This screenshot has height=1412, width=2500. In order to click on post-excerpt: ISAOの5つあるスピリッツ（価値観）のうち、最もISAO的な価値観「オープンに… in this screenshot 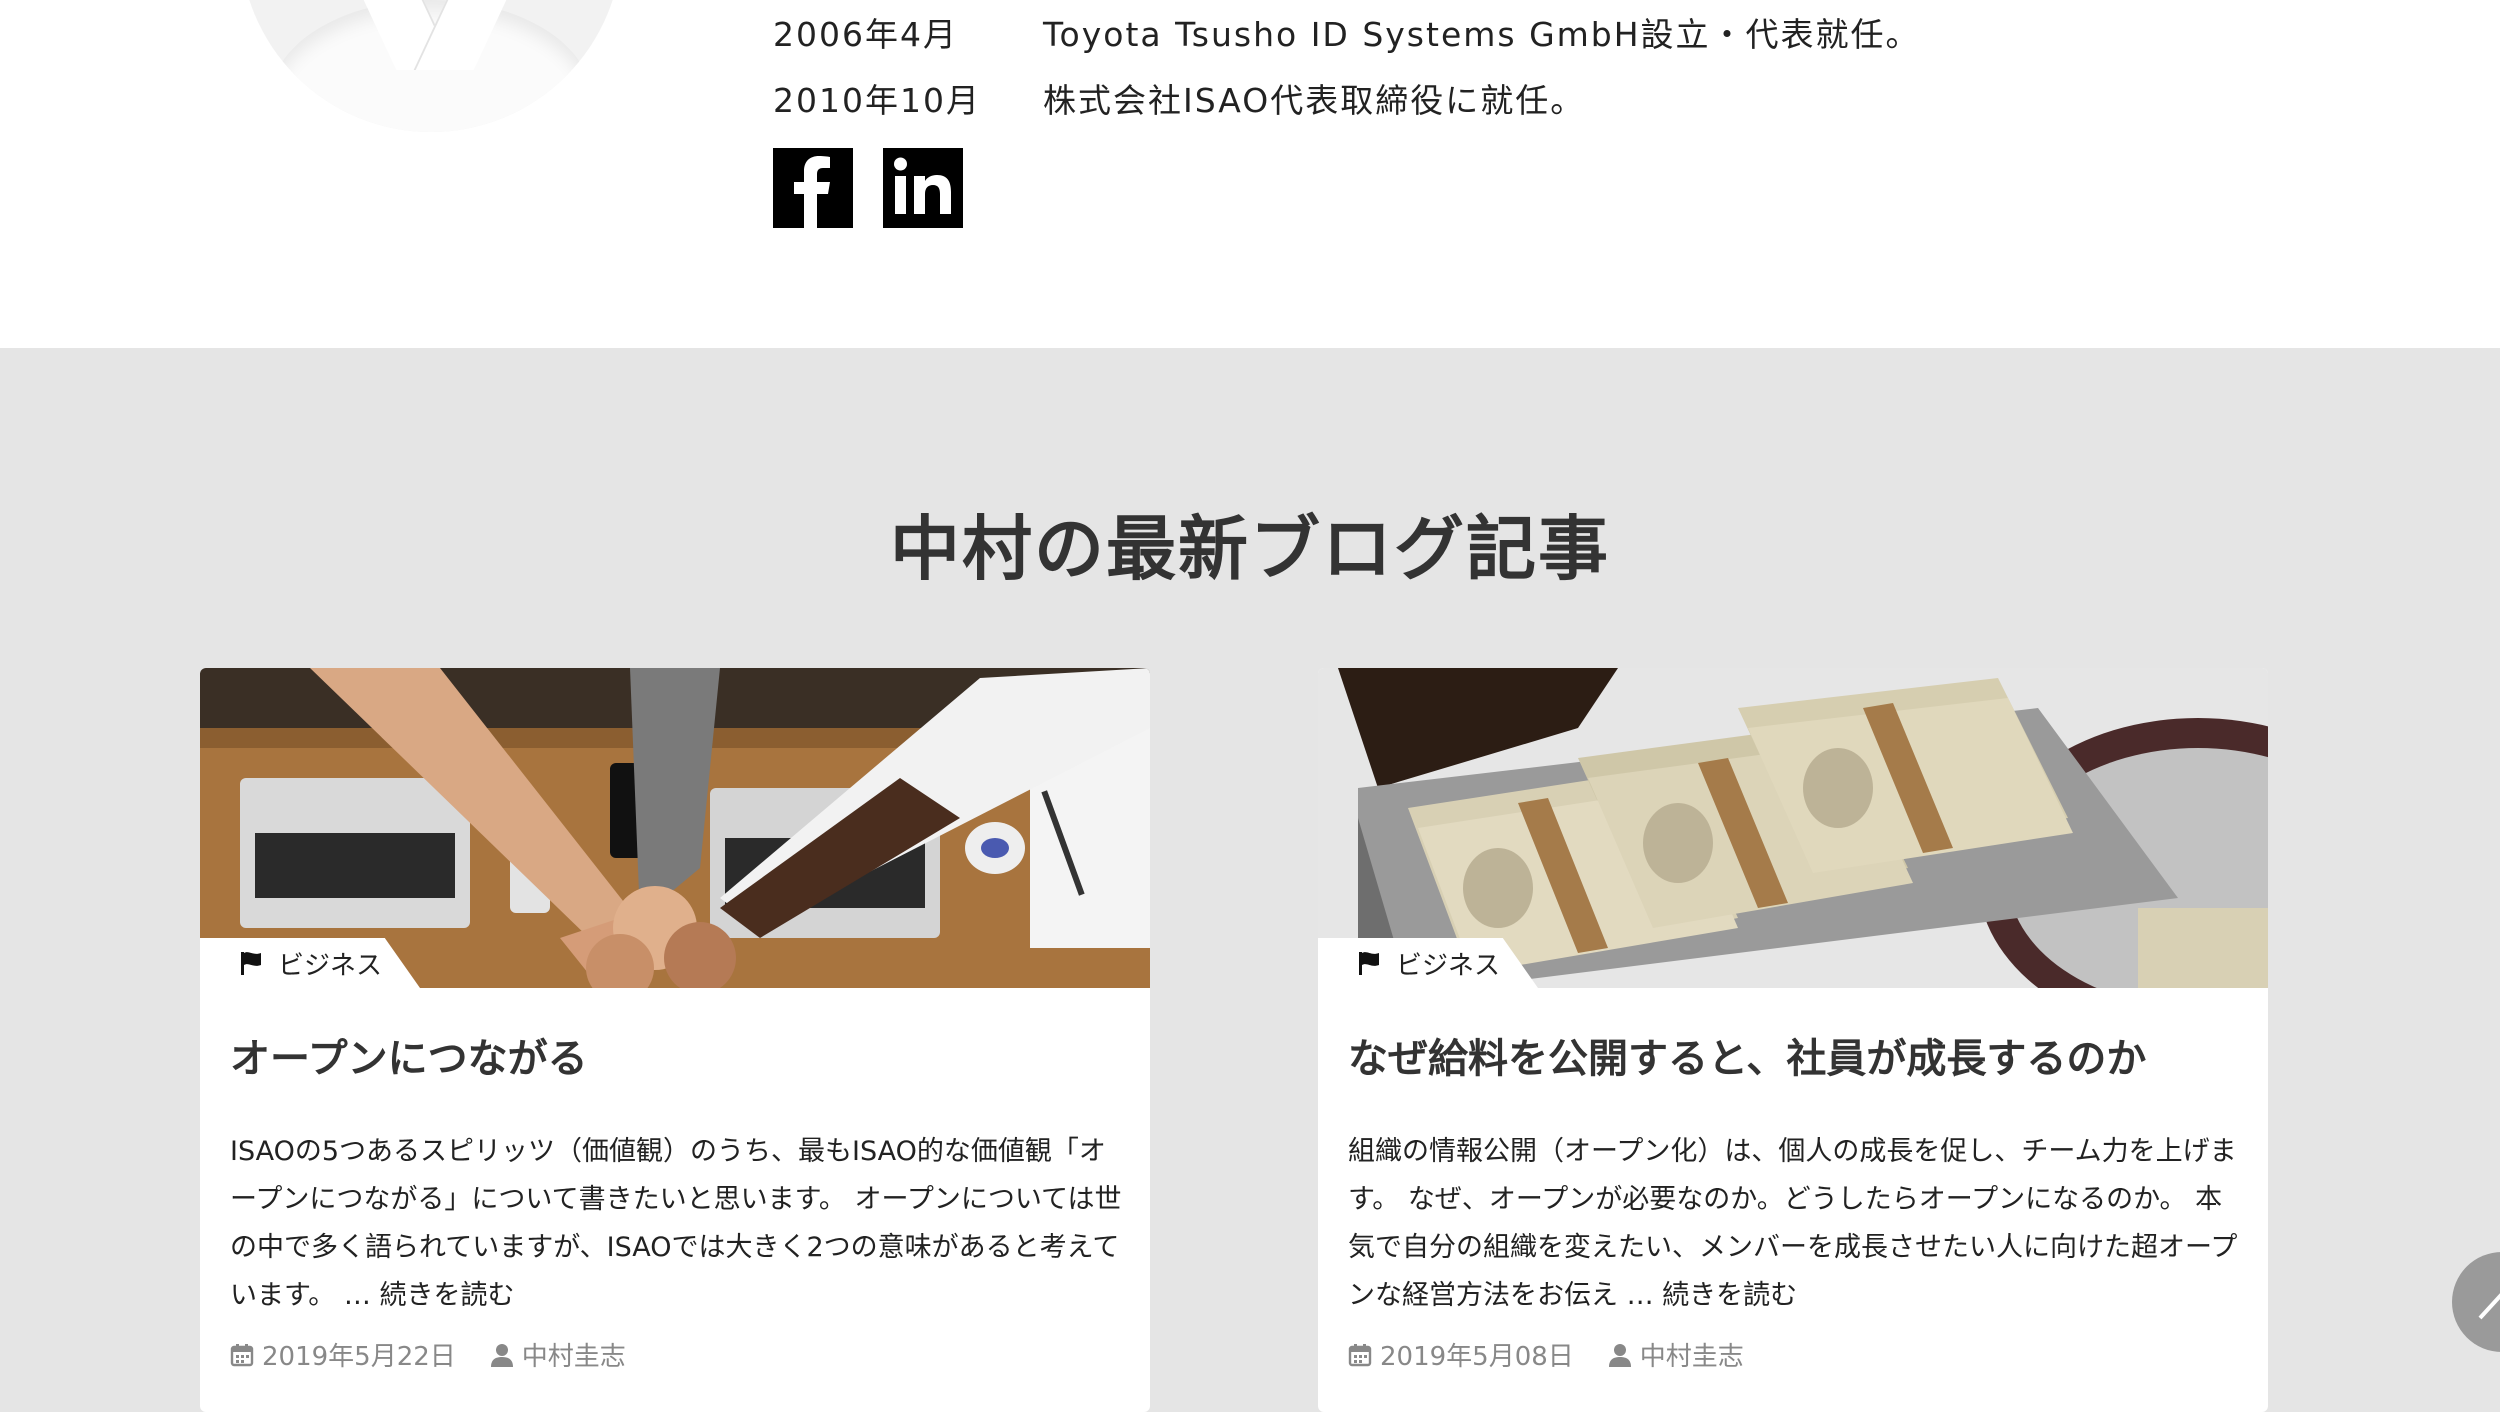, I will do `click(676, 1223)`.